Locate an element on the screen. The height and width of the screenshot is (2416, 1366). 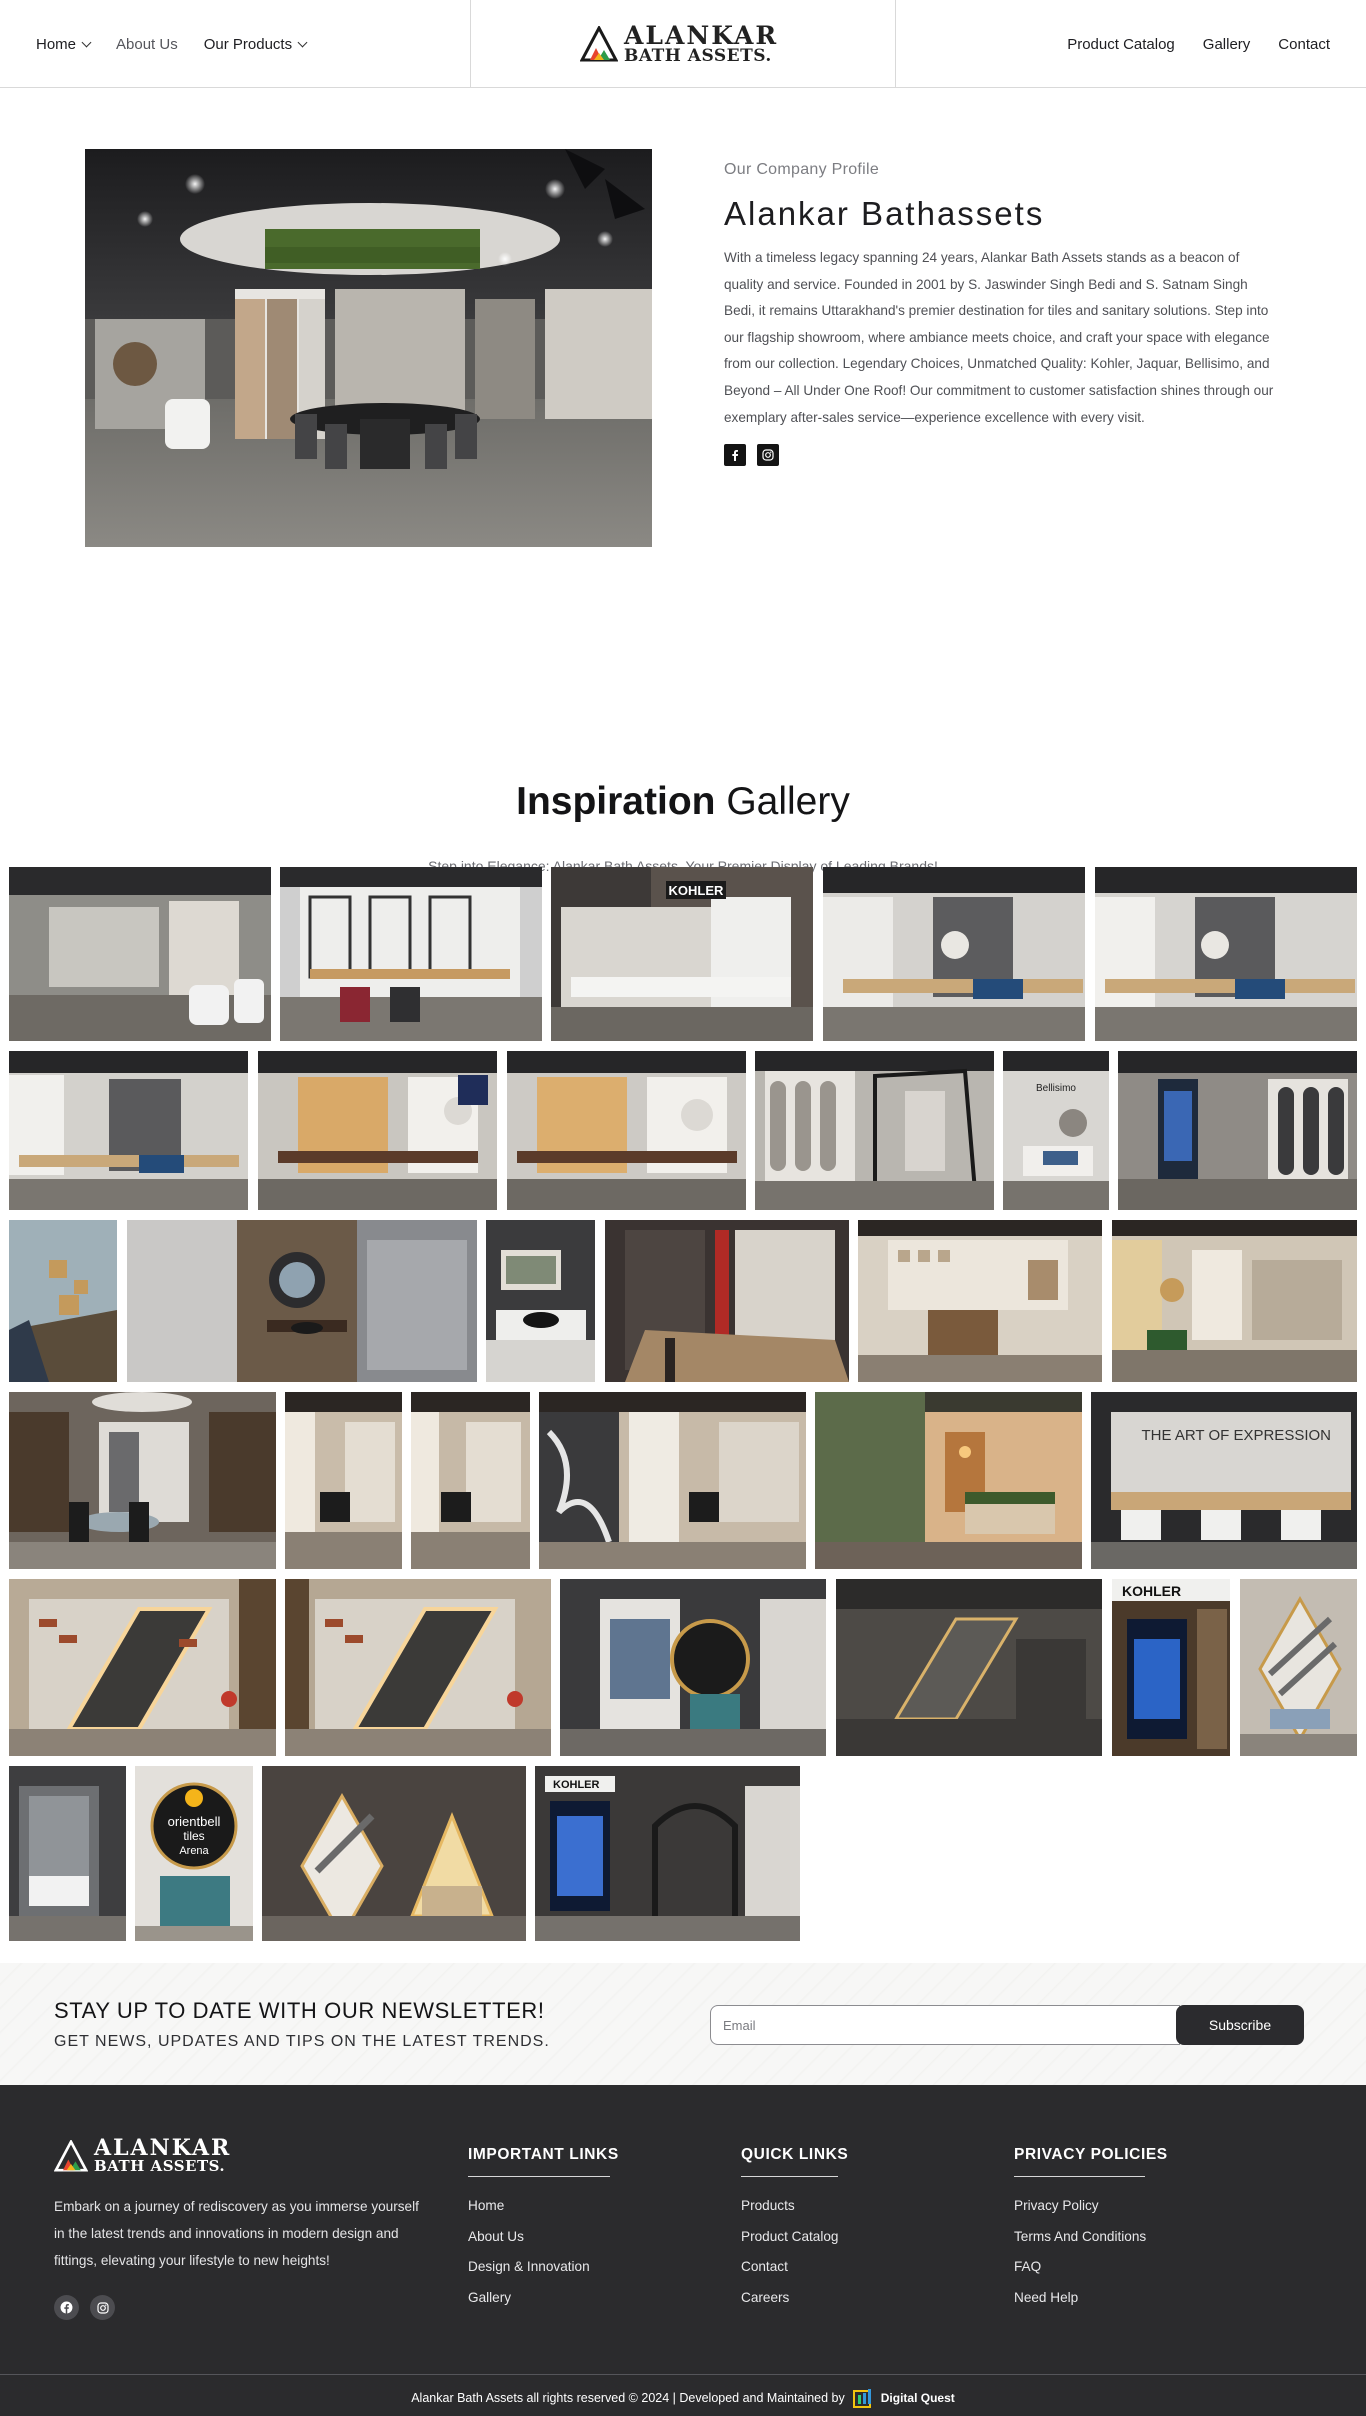
footer-column-title: IMPORTANT LINKS is located at coordinates (543, 2154).